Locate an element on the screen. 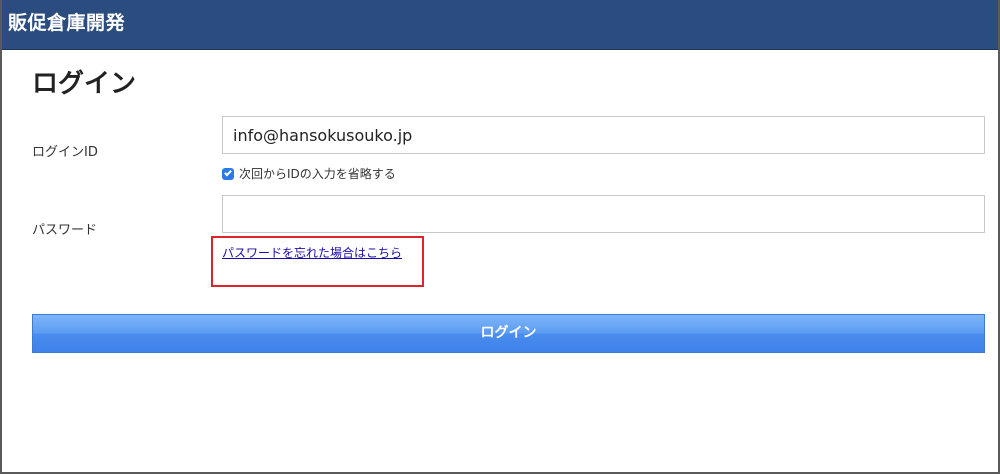 This screenshot has width=1000, height=474. remember-id-checkbox is located at coordinates (228, 174).